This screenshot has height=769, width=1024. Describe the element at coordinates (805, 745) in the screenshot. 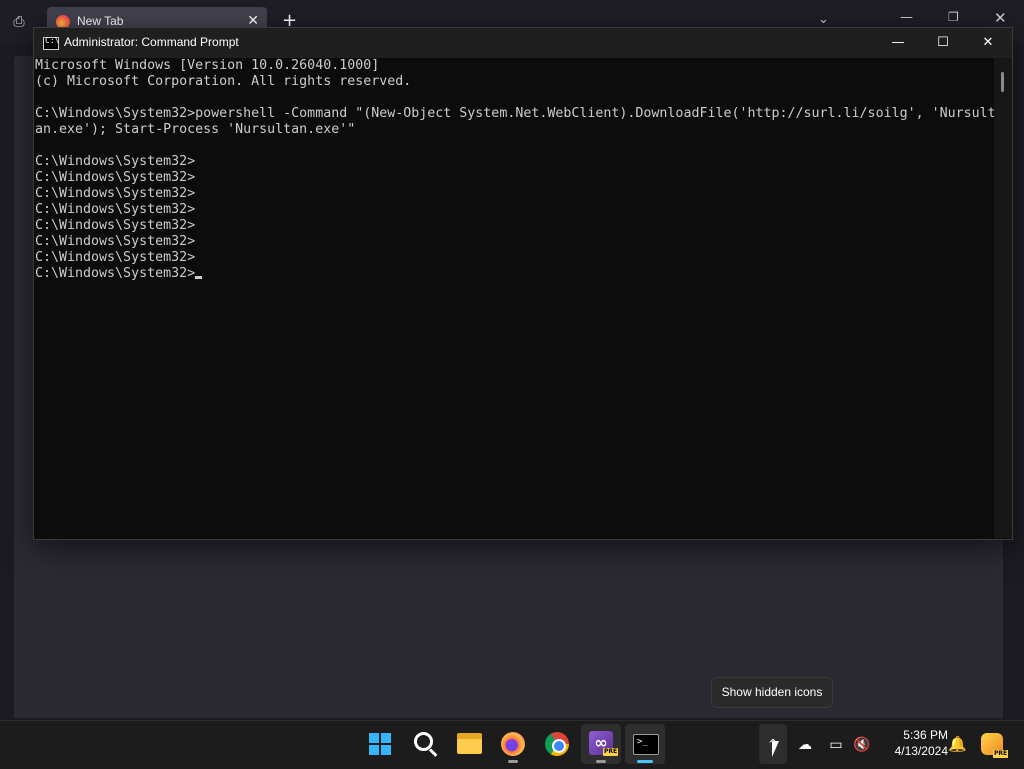

I see `onedrive-offline-icon: ☁` at that location.